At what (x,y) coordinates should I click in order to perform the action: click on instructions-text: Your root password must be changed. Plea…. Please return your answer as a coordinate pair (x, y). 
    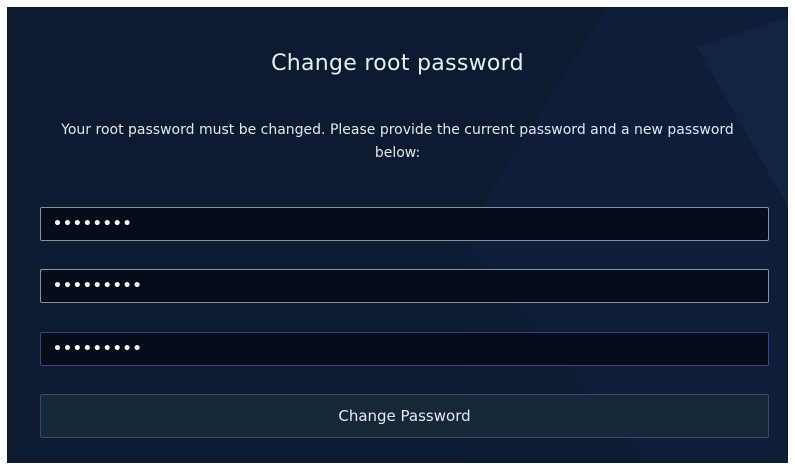
    Looking at the image, I should click on (397, 141).